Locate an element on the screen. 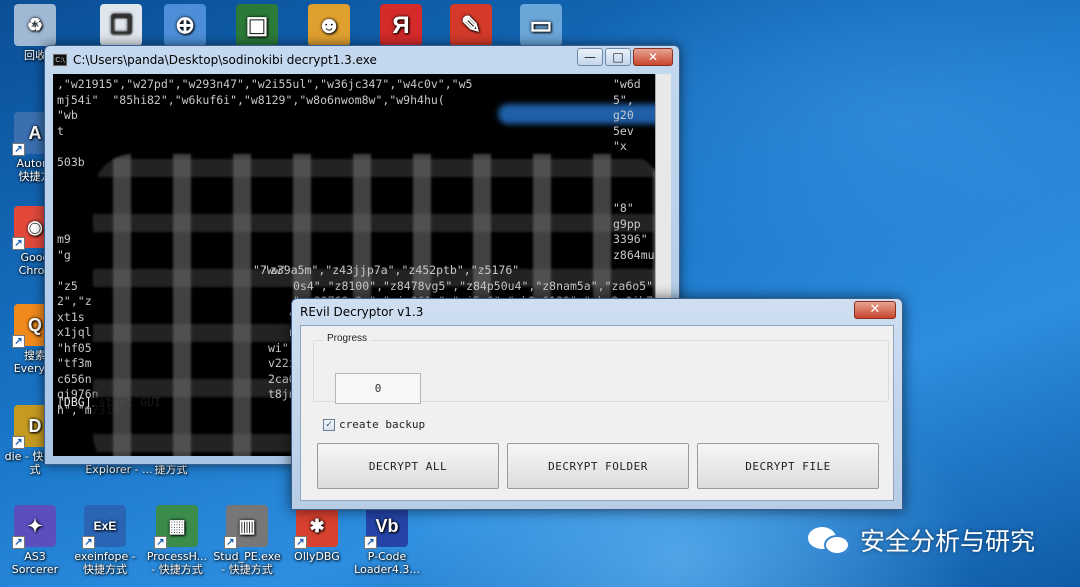  create-backup-checkbox: ✓ is located at coordinates (329, 424).